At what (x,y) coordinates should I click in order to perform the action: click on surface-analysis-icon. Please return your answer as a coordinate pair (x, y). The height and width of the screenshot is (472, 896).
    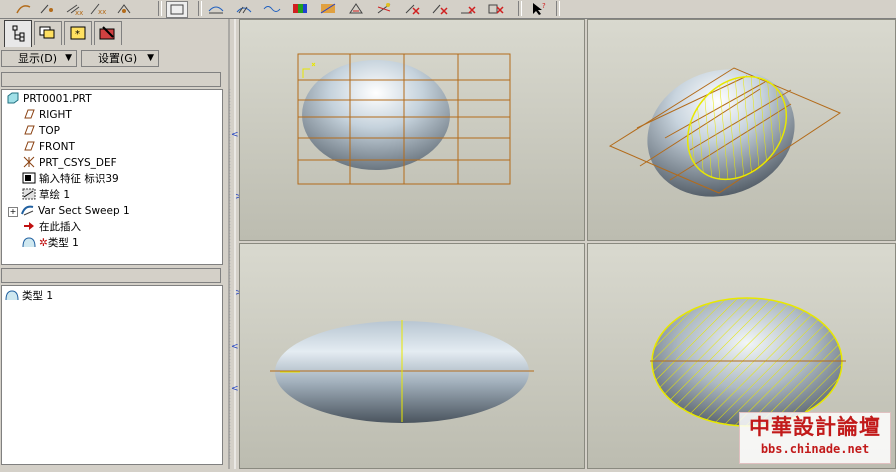
    Looking at the image, I should click on (244, 8).